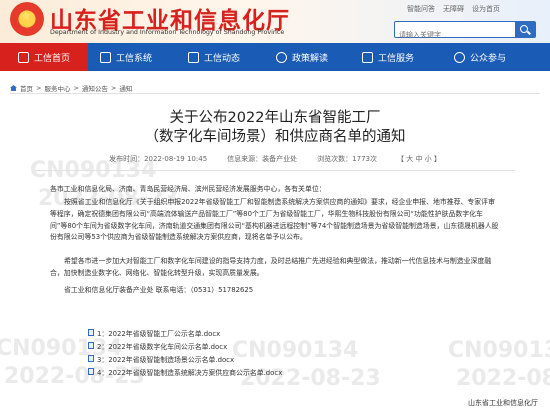 The height and width of the screenshot is (411, 550). I want to click on news-icon, so click(193, 57).